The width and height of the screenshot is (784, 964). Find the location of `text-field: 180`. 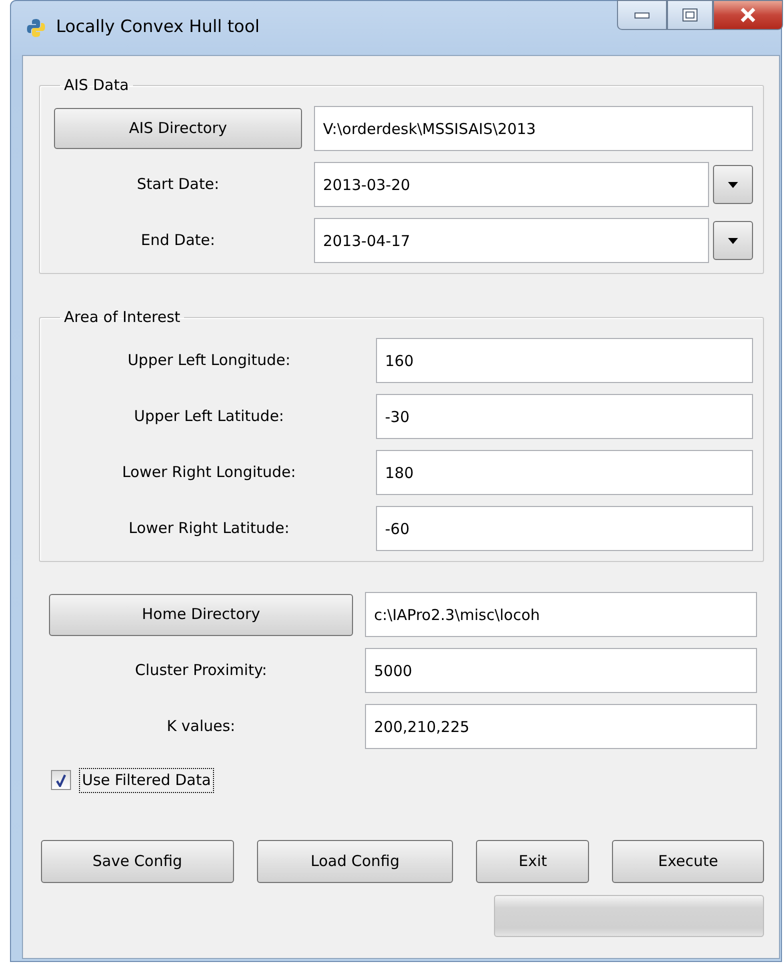

text-field: 180 is located at coordinates (564, 472).